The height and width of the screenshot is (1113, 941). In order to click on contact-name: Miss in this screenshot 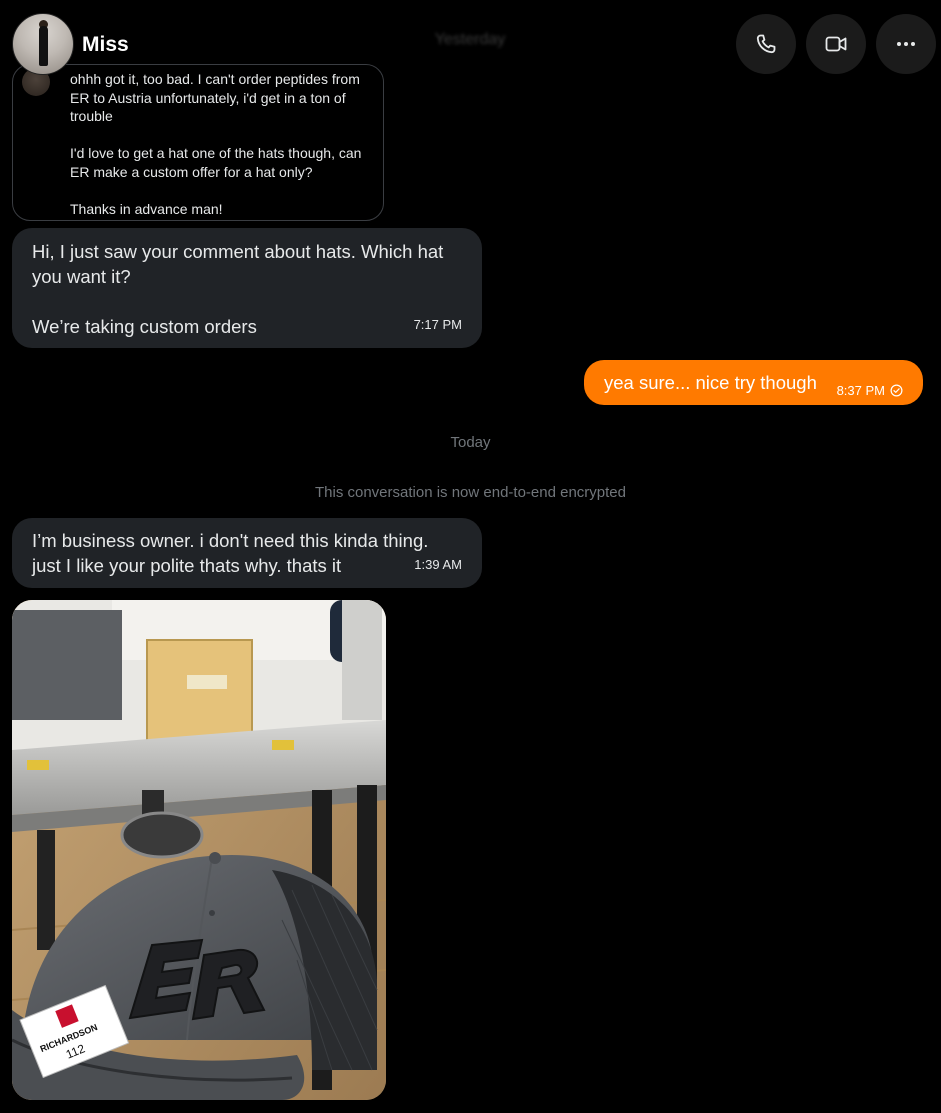, I will do `click(105, 45)`.